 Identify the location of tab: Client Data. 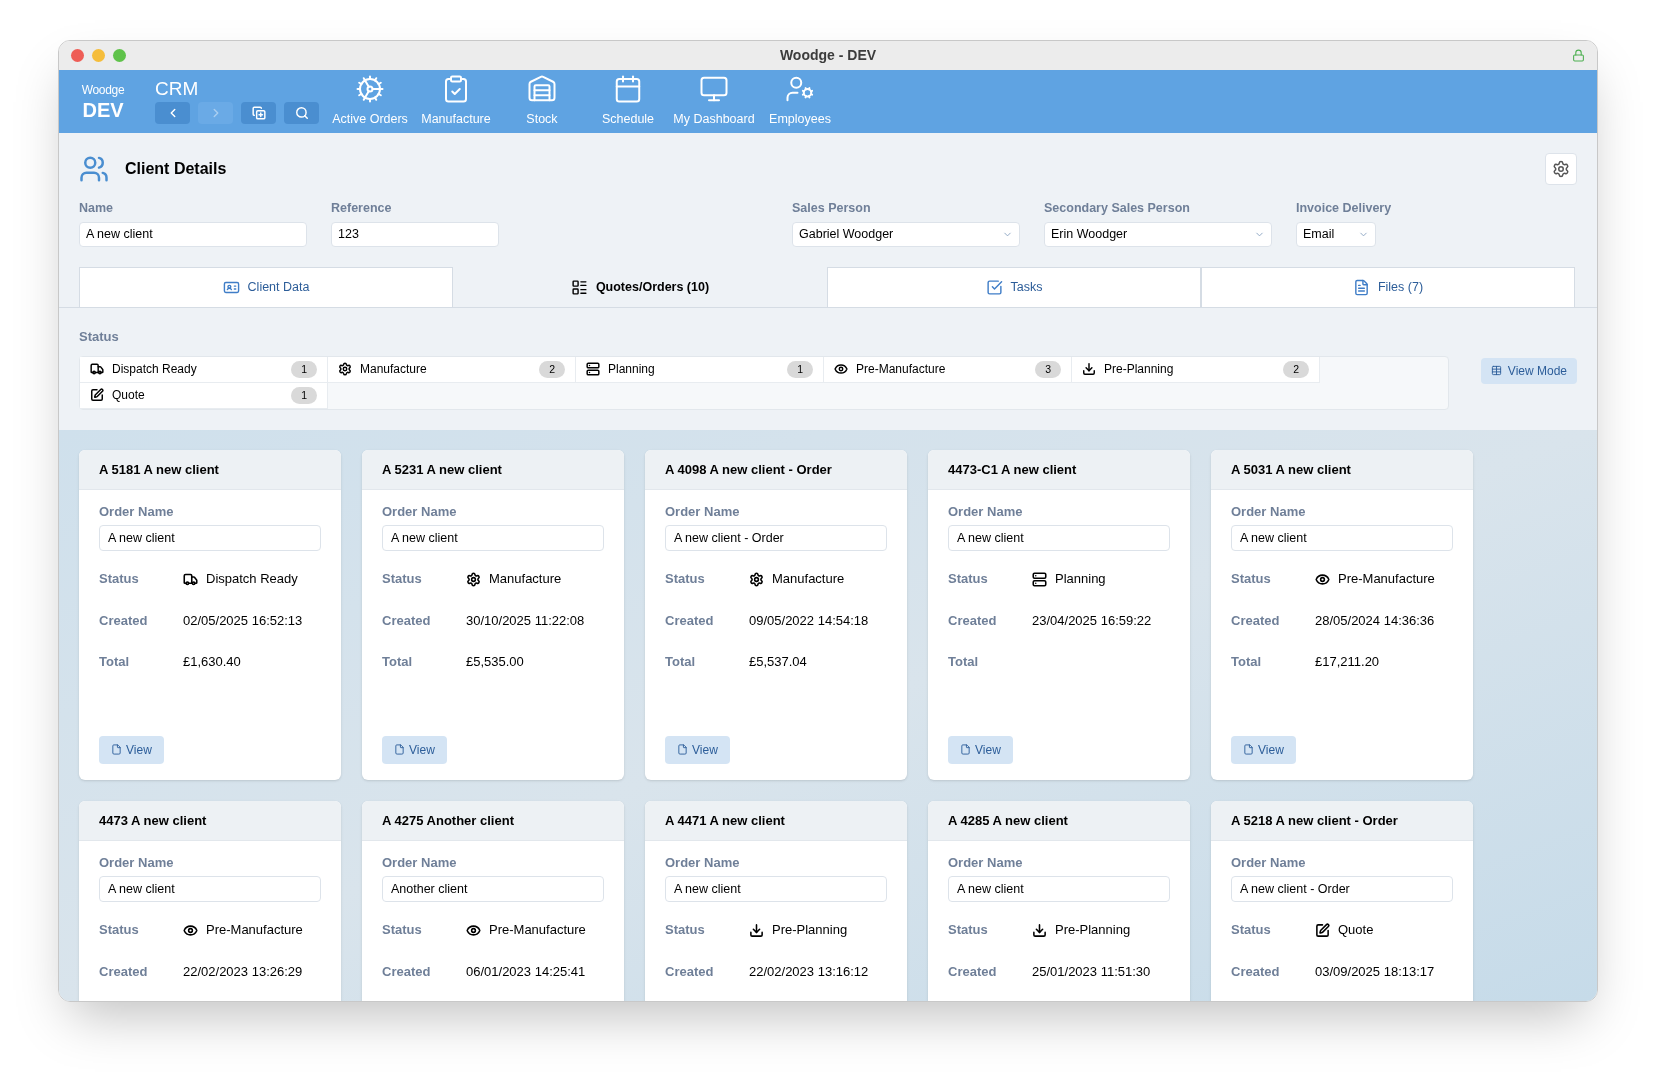
(266, 286).